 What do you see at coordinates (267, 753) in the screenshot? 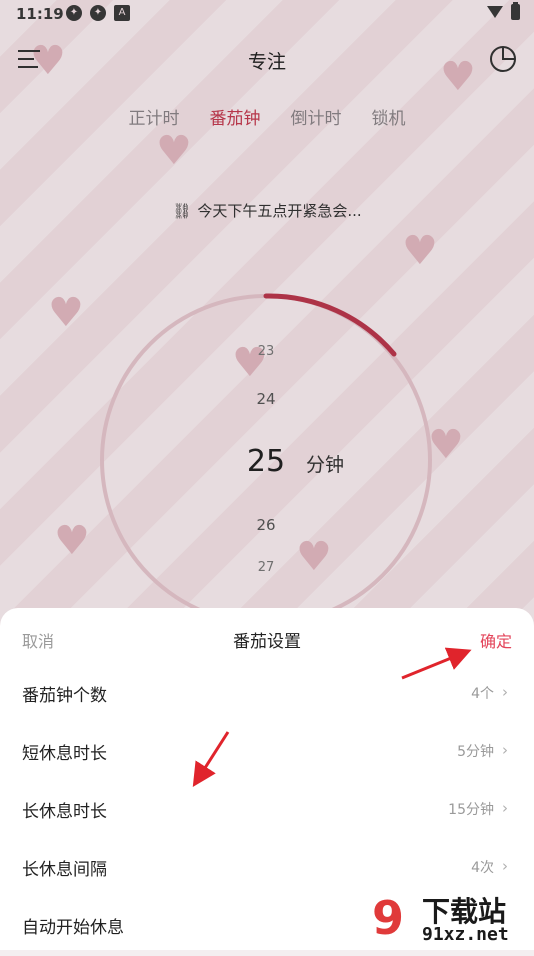
I see `setting-row-short-break: 短休息时长 5分钟 ›` at bounding box center [267, 753].